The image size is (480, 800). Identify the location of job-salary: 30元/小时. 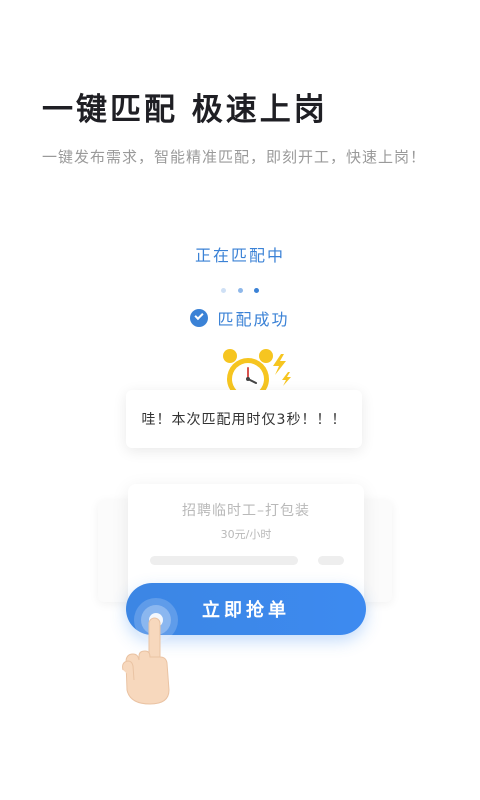
(246, 534).